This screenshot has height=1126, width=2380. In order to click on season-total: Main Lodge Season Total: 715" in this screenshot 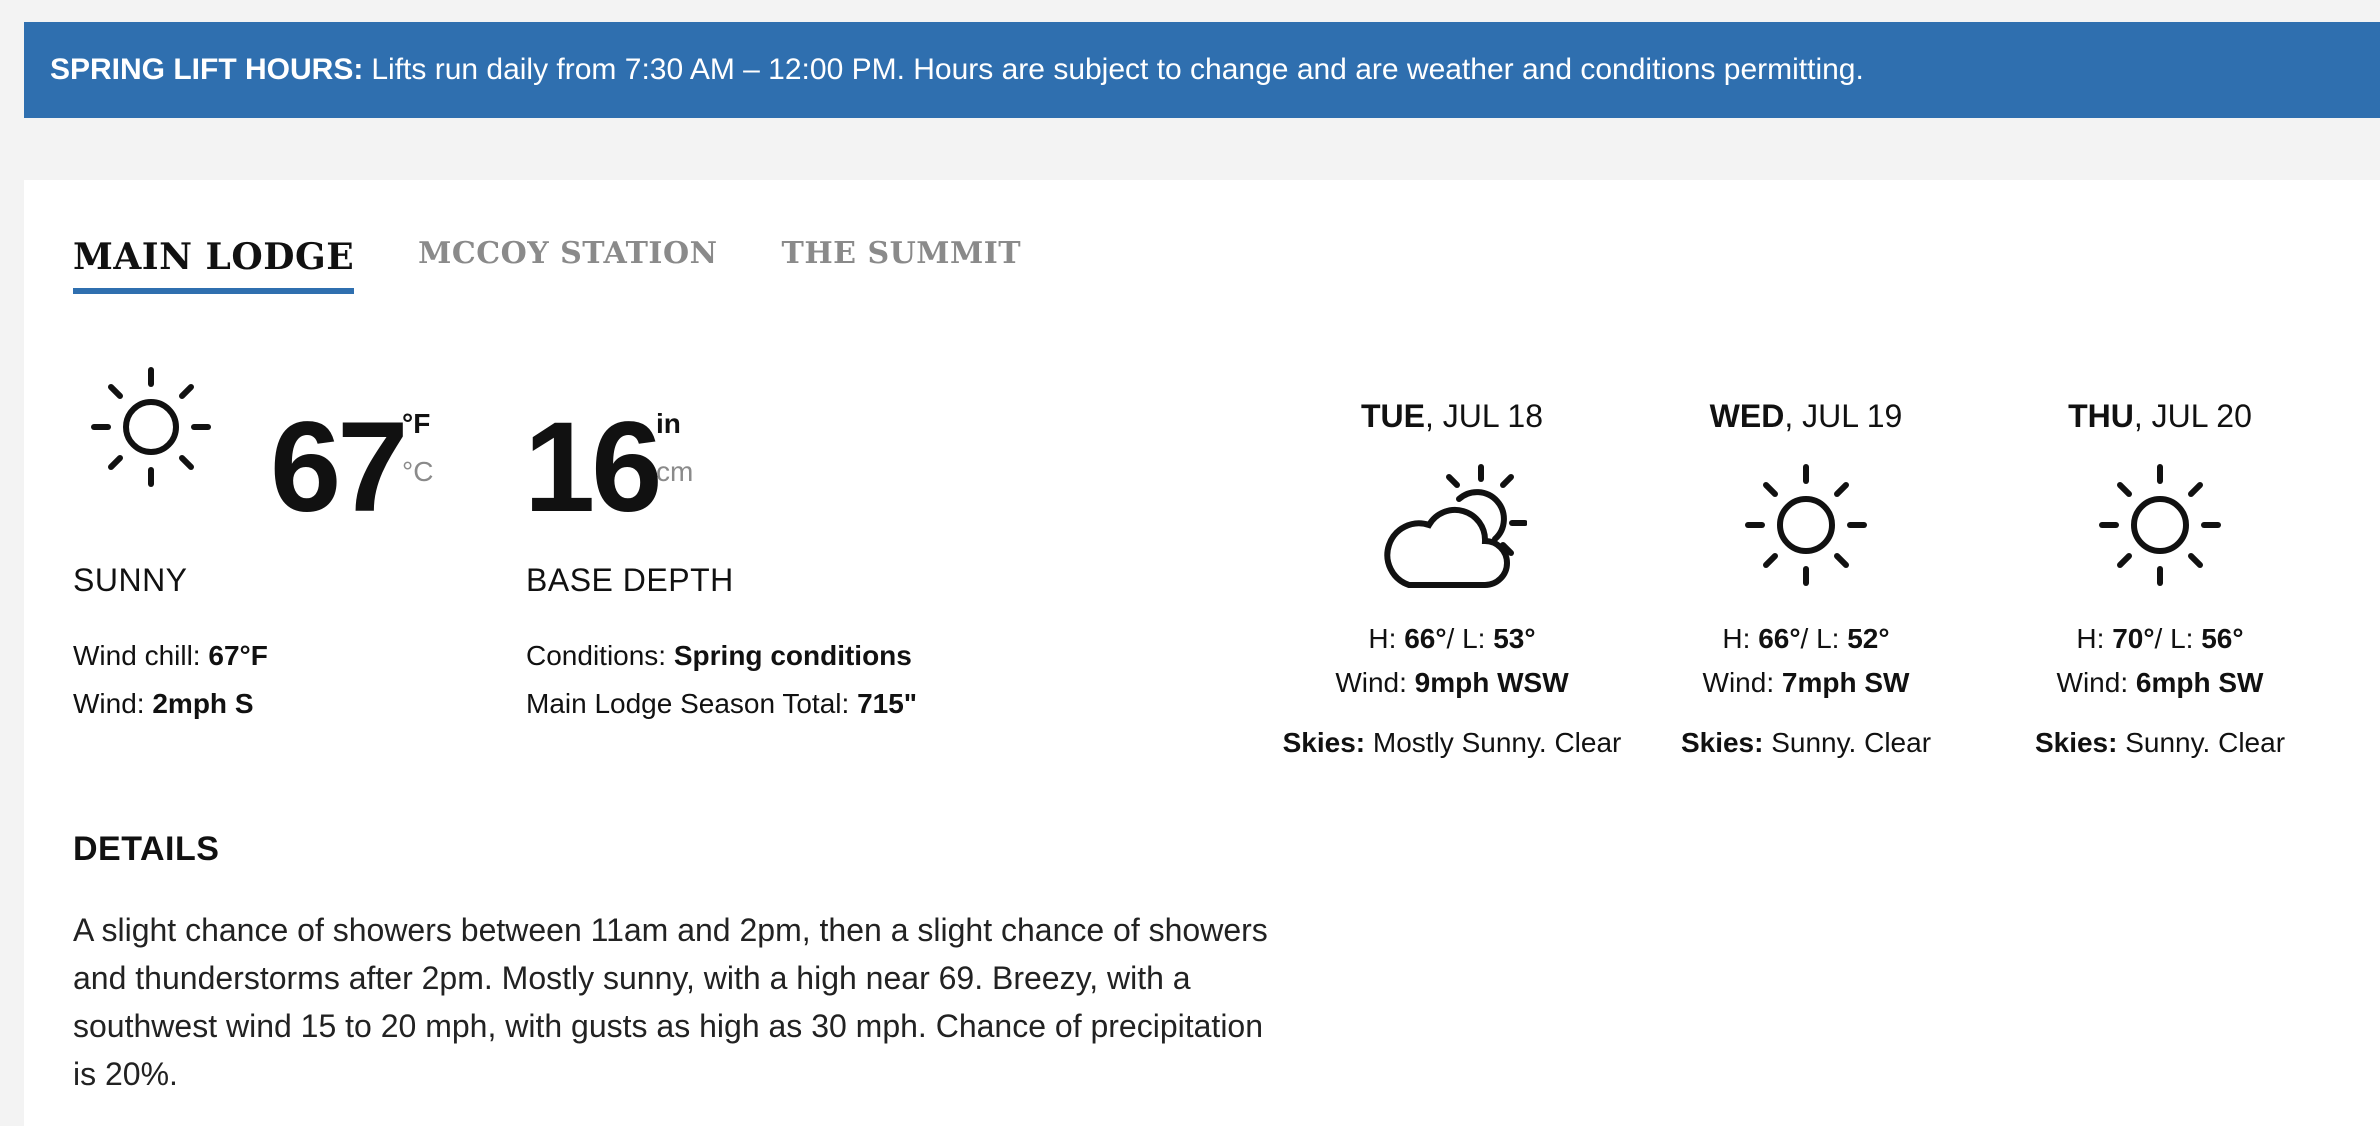, I will do `click(722, 703)`.